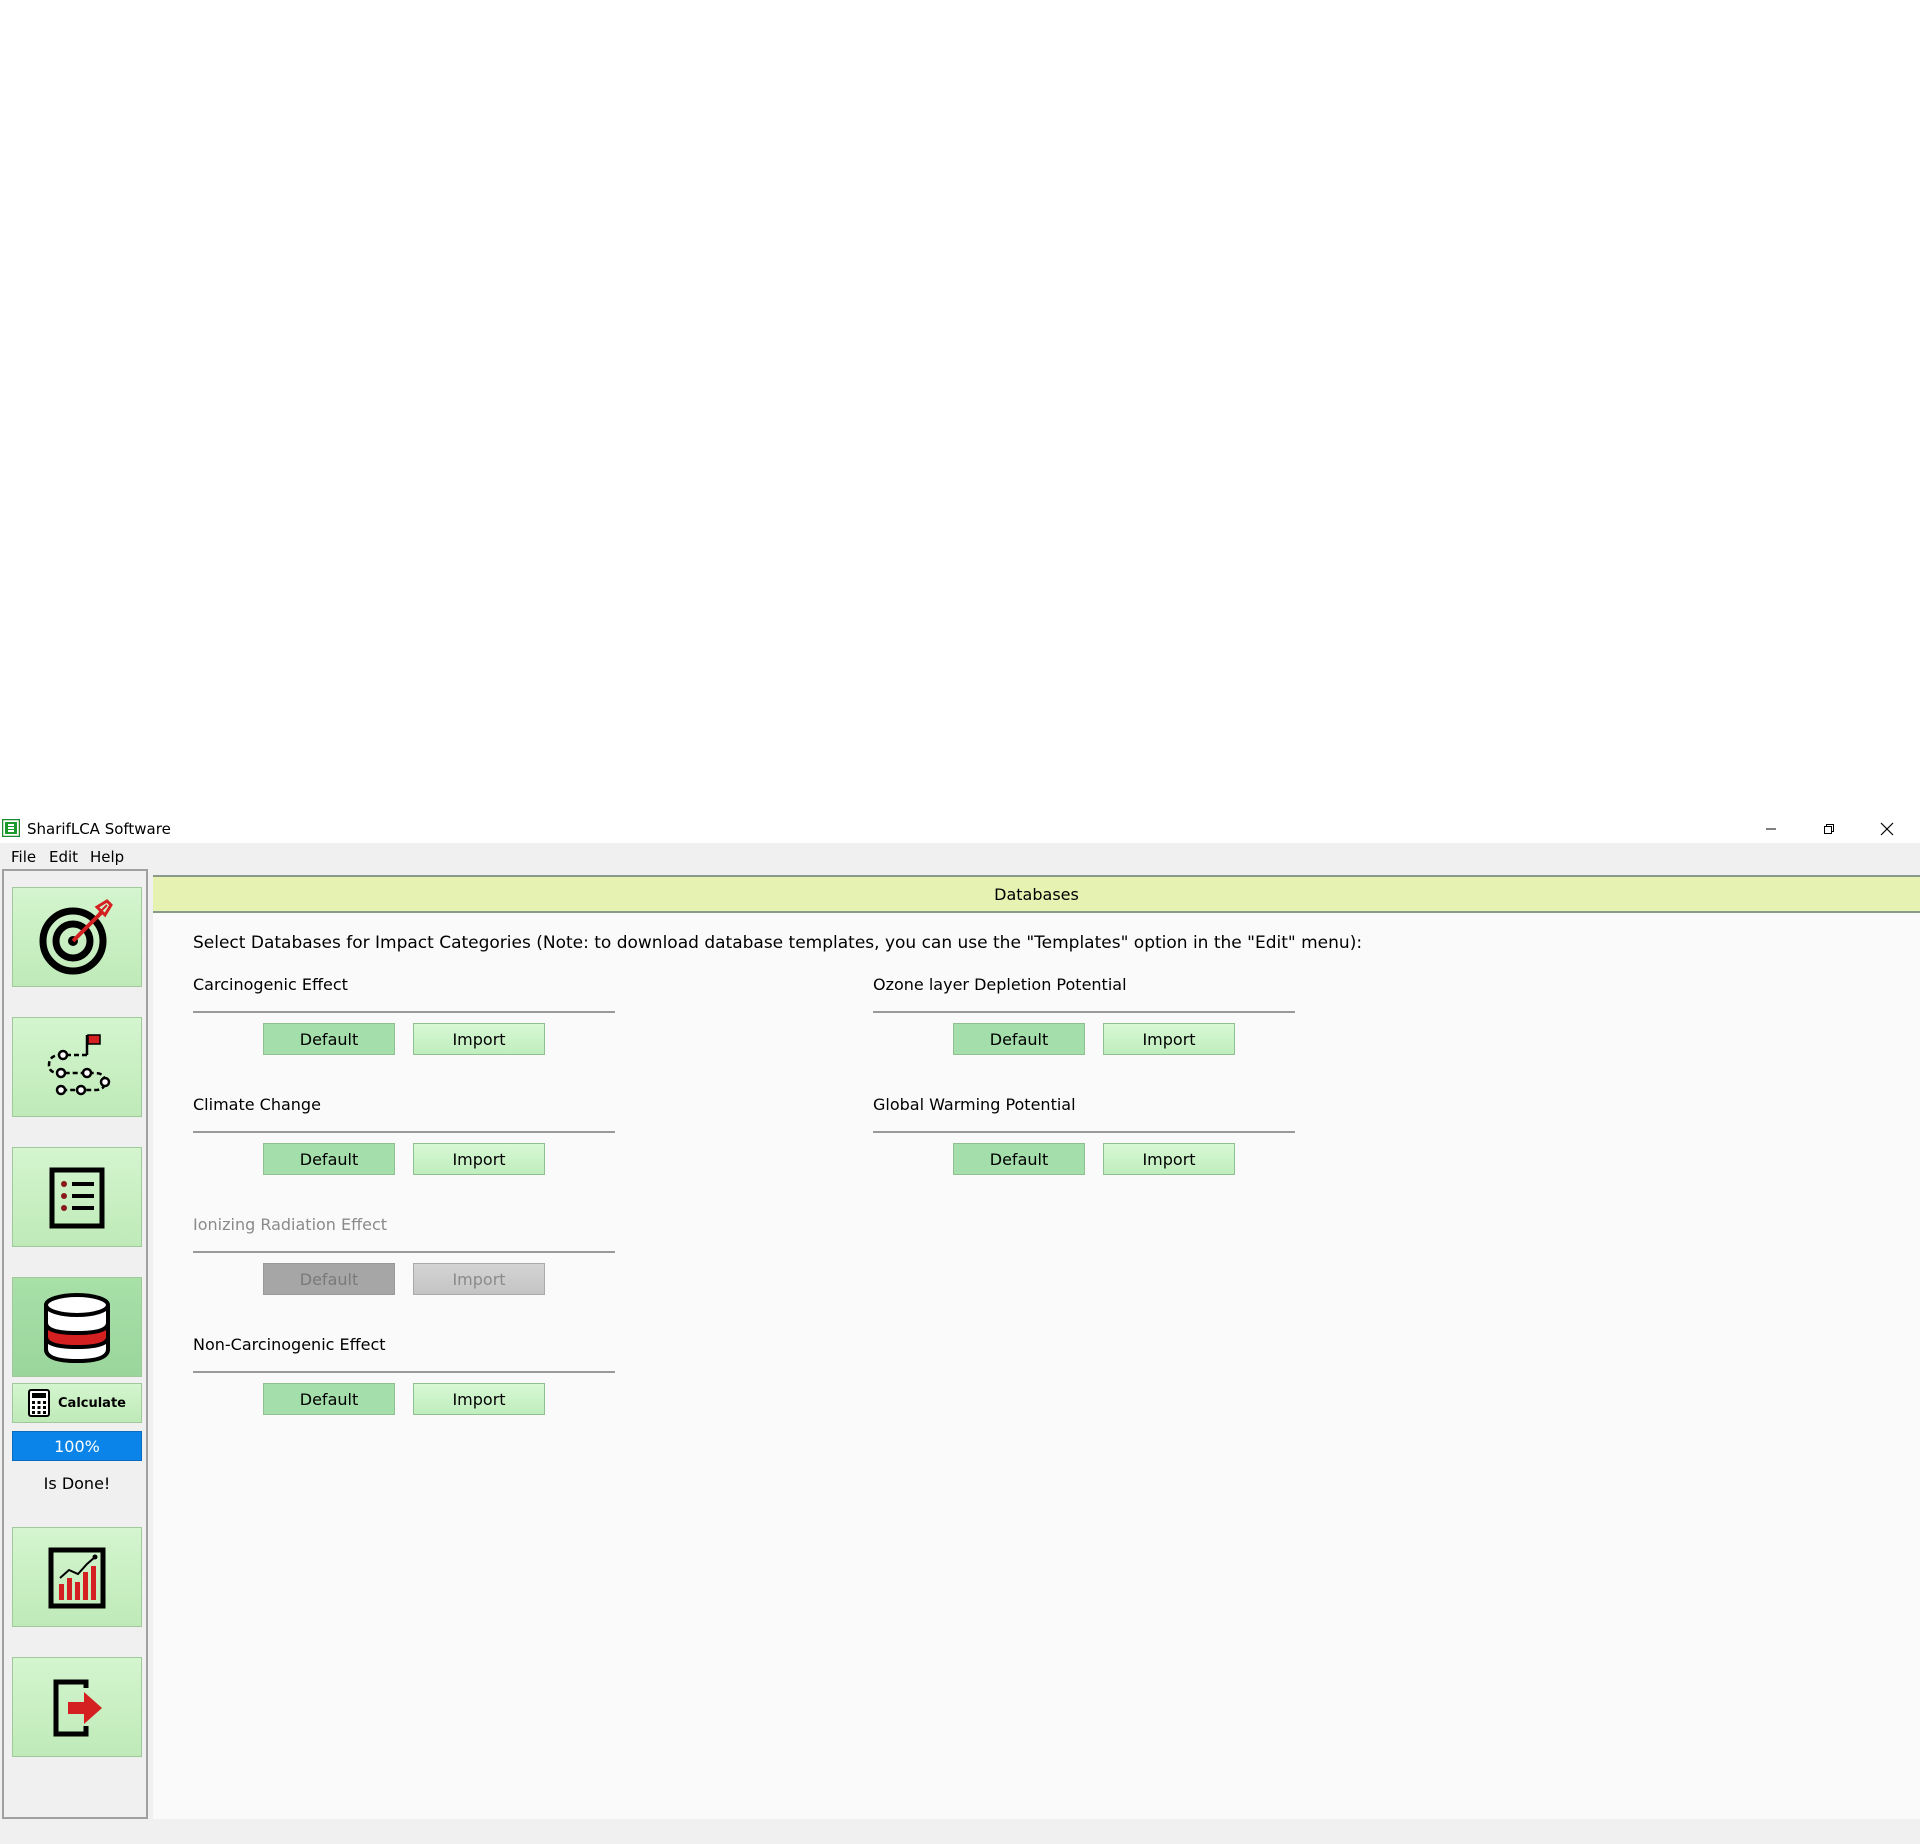  I want to click on calculate-button: Calculate, so click(77, 1403).